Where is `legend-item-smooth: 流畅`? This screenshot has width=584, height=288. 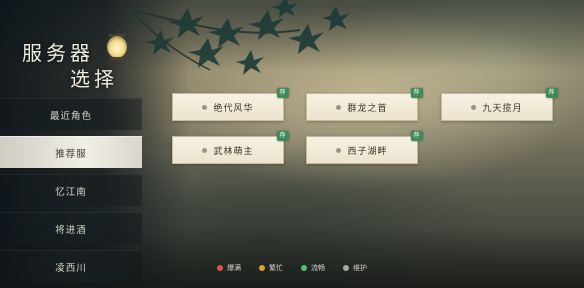 legend-item-smooth: 流畅 is located at coordinates (313, 268).